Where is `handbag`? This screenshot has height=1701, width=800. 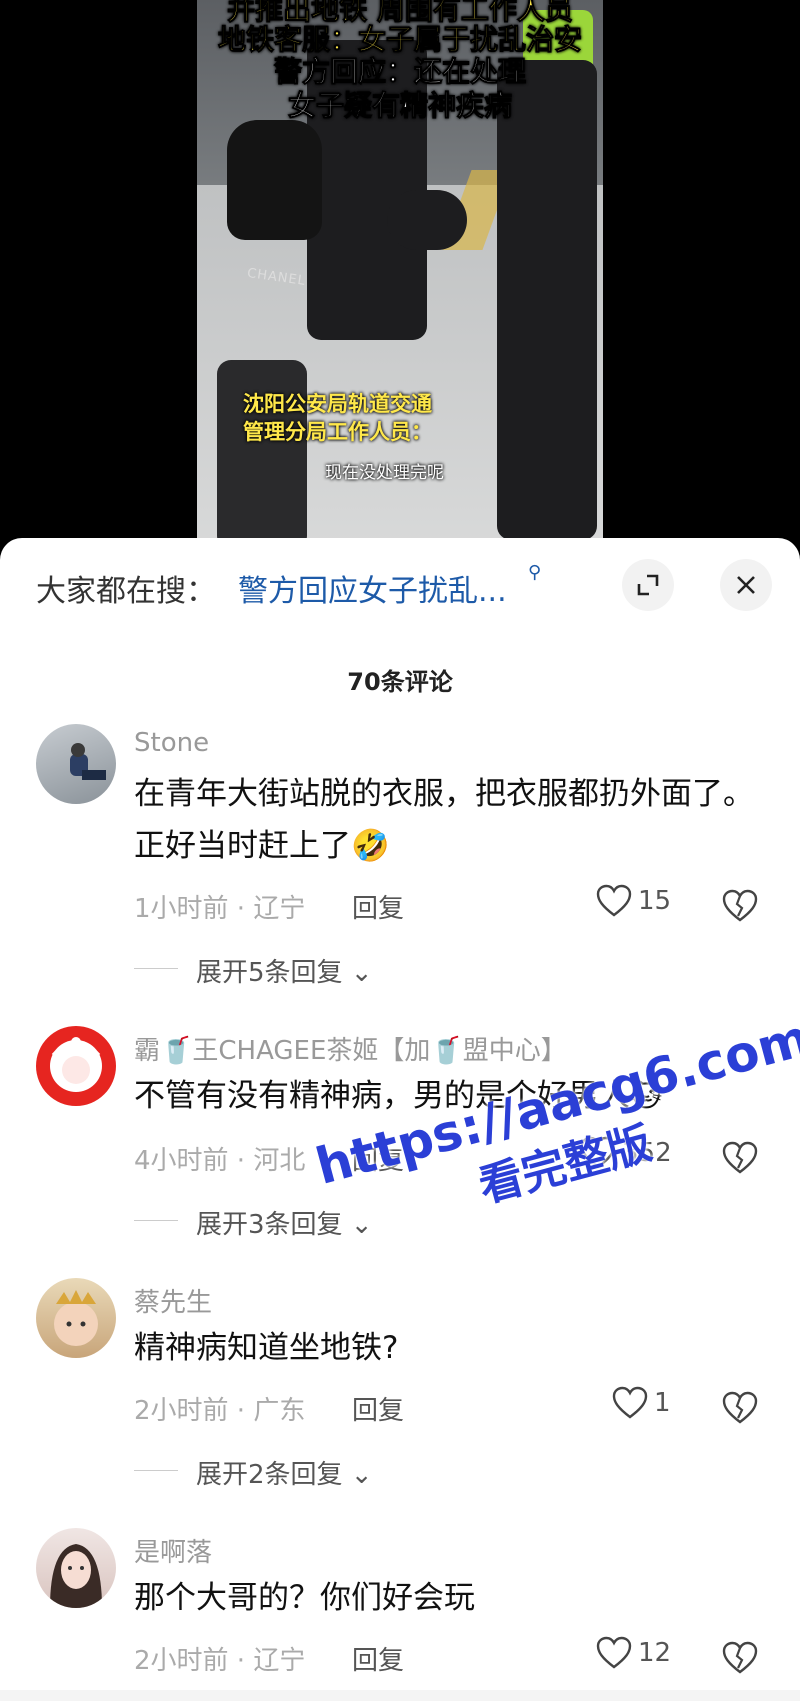
handbag is located at coordinates (274, 180).